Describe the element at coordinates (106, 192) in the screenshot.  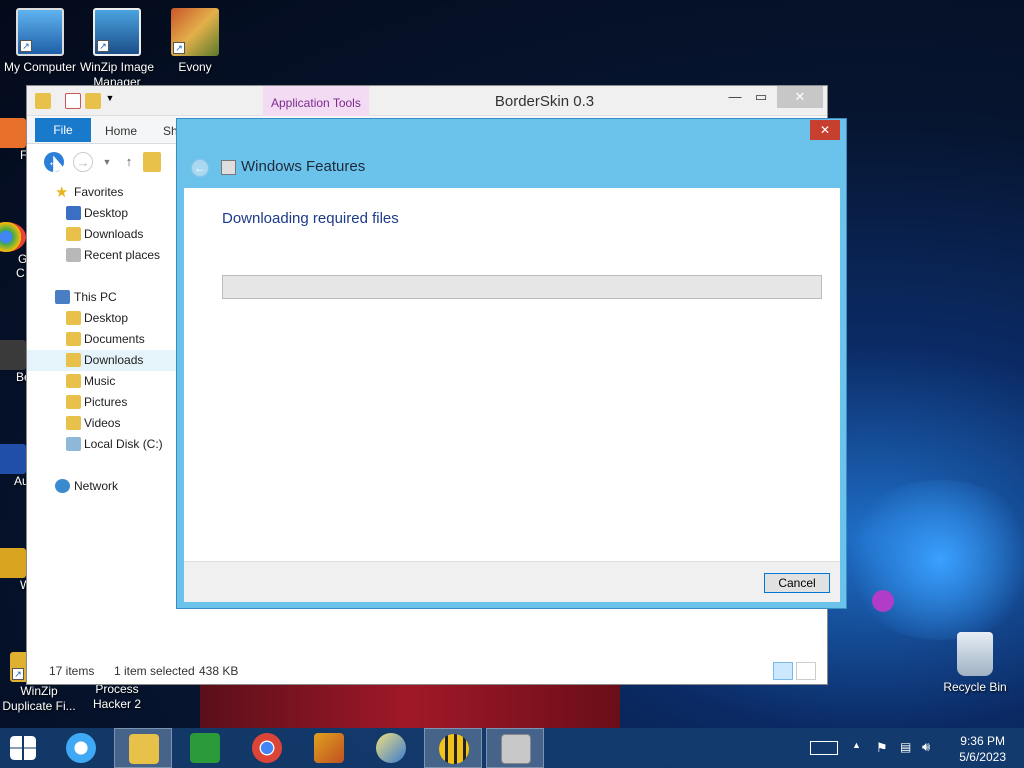
I see `nav-item-favorites: ★ Favorites` at that location.